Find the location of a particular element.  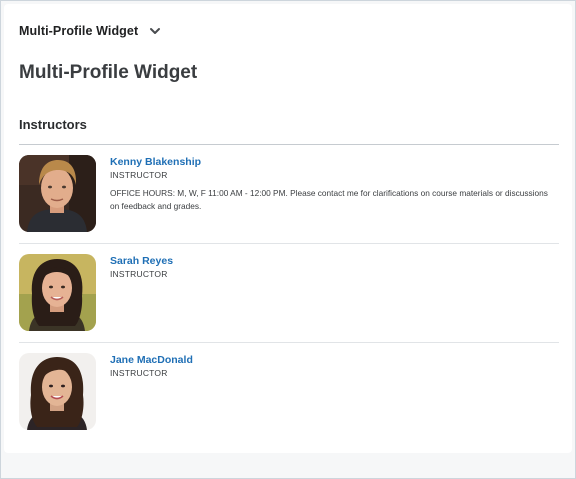

widget-menu-title: Multi-Profile Widget is located at coordinates (79, 31).